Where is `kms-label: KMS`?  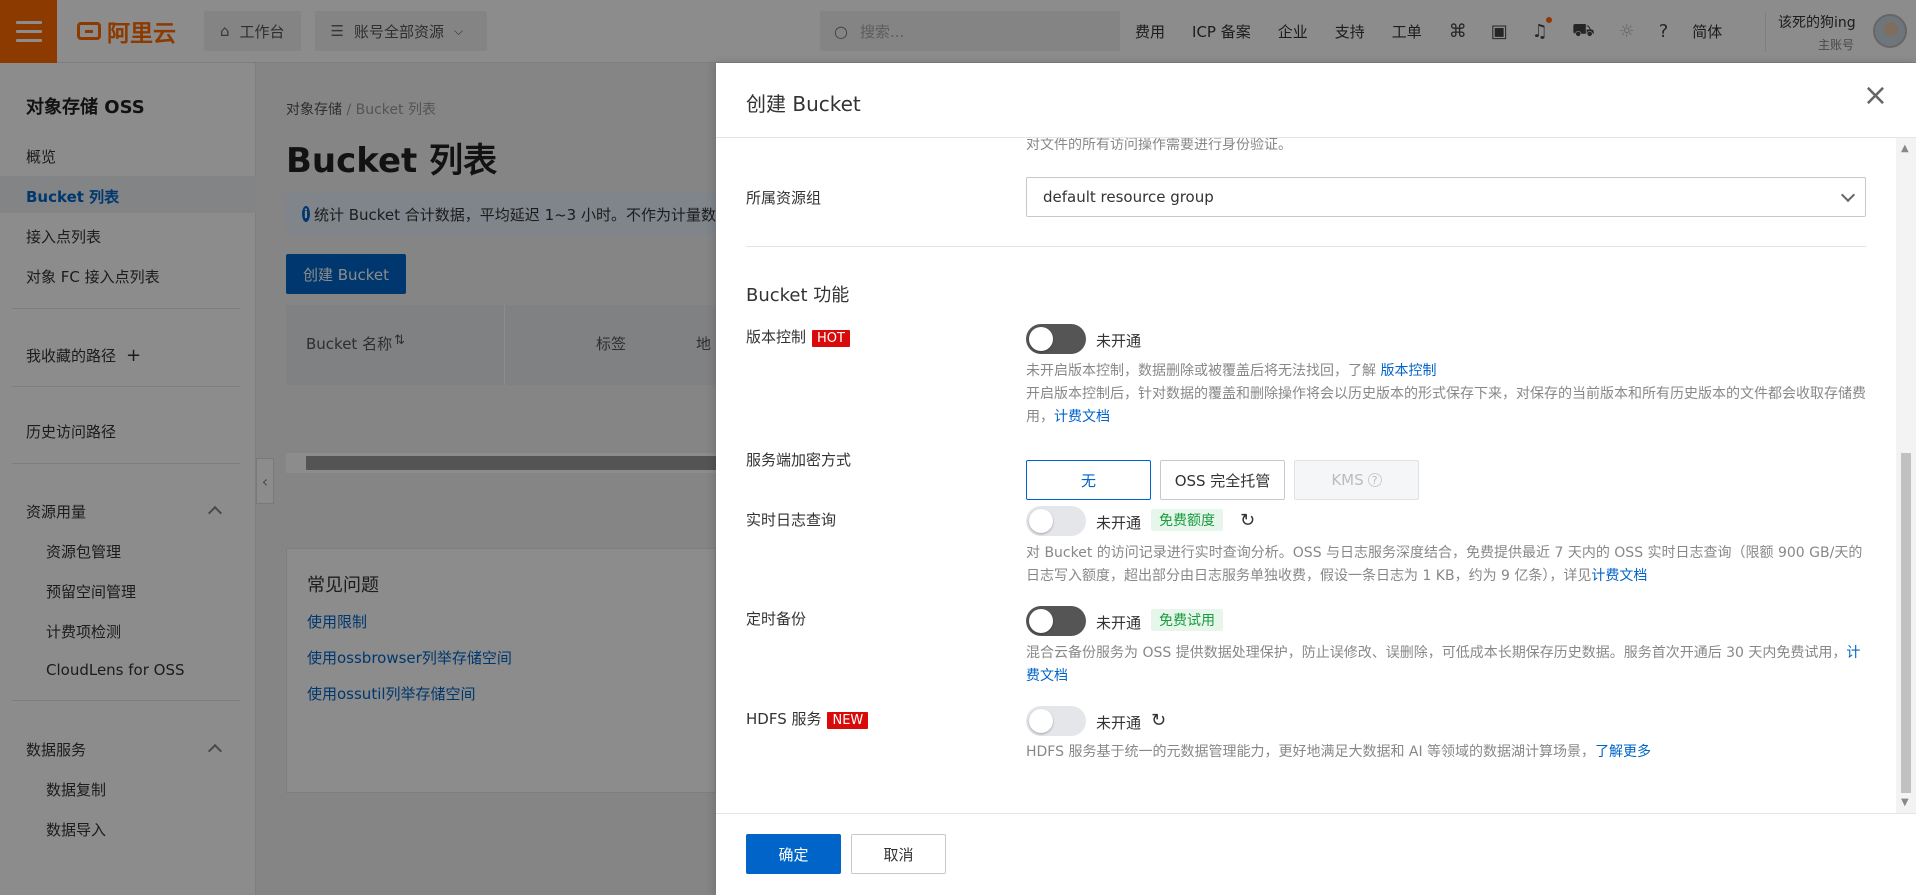
kms-label: KMS is located at coordinates (1347, 480).